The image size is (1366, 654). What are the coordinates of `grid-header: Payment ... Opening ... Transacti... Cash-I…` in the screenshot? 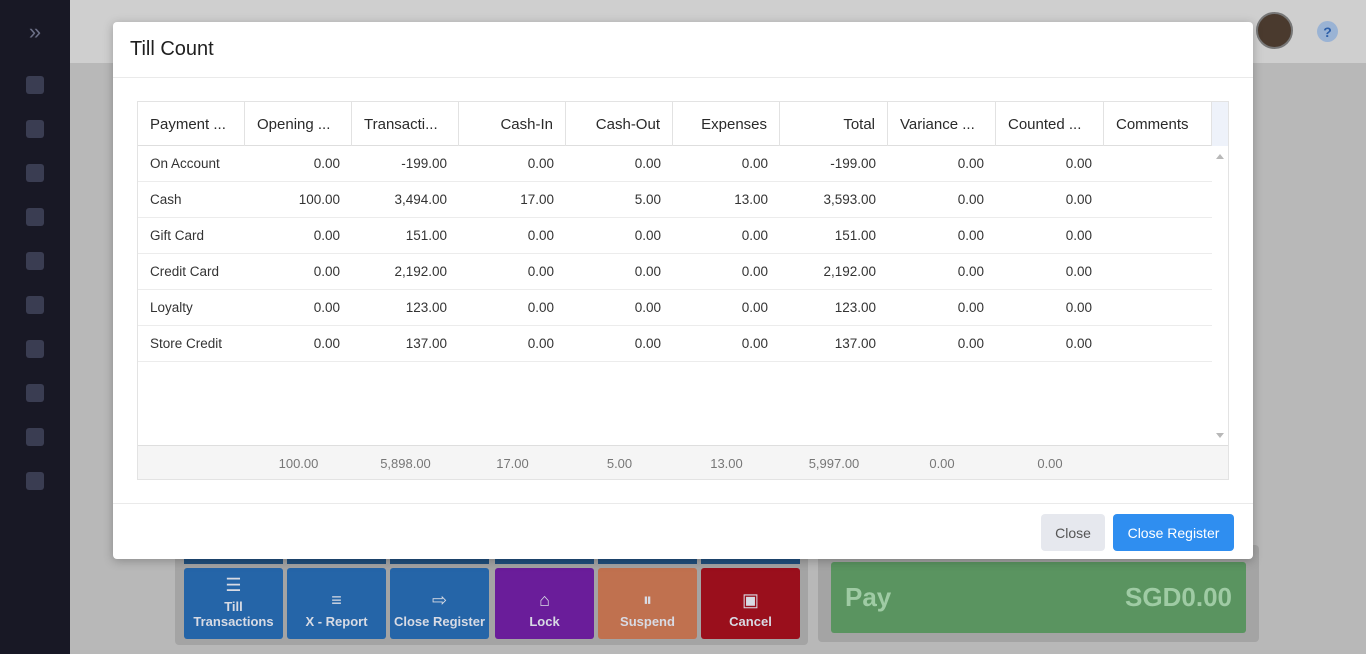 It's located at (683, 124).